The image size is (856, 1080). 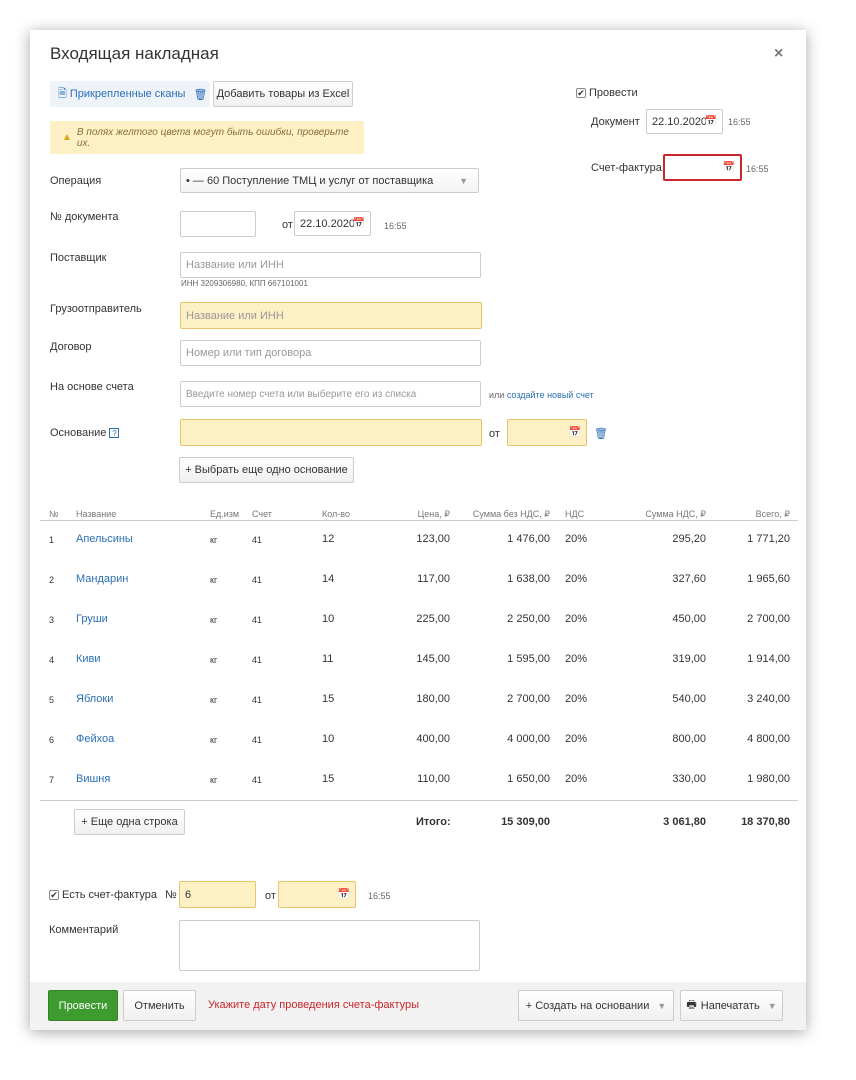 What do you see at coordinates (266, 470) in the screenshot?
I see `add-basis-button: + Выбрать еще одно основание` at bounding box center [266, 470].